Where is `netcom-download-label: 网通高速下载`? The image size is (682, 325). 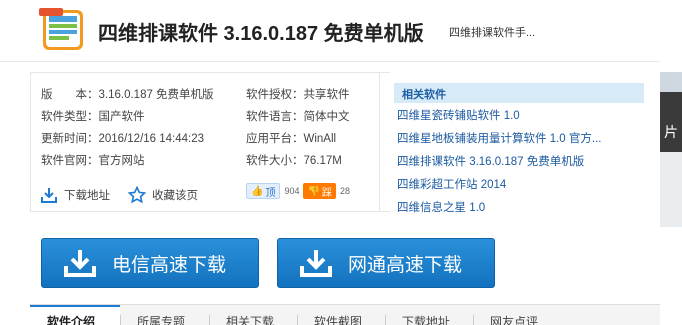 netcom-download-label: 网通高速下载 is located at coordinates (405, 265).